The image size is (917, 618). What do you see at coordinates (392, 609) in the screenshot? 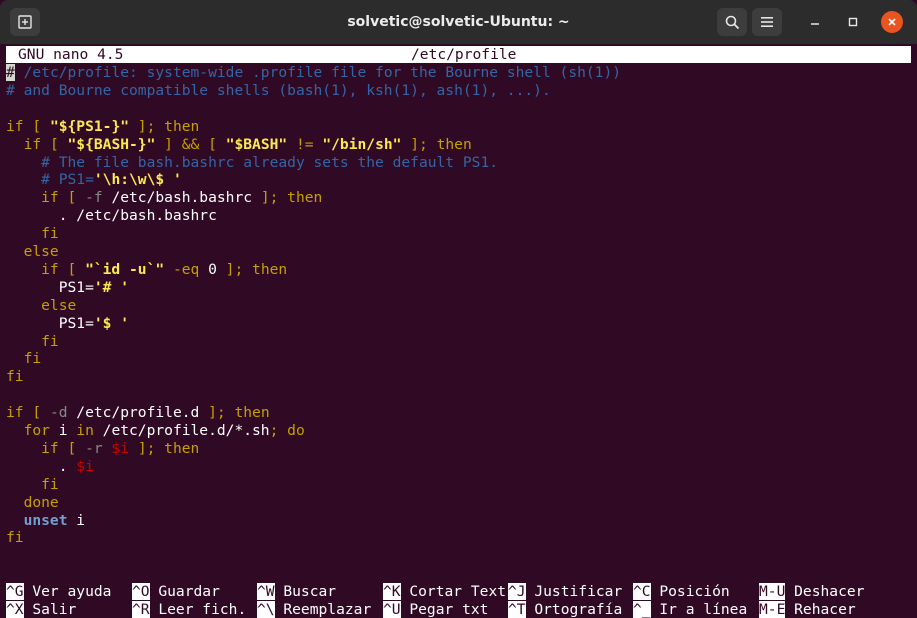
I see `shortcut-key: ^U` at bounding box center [392, 609].